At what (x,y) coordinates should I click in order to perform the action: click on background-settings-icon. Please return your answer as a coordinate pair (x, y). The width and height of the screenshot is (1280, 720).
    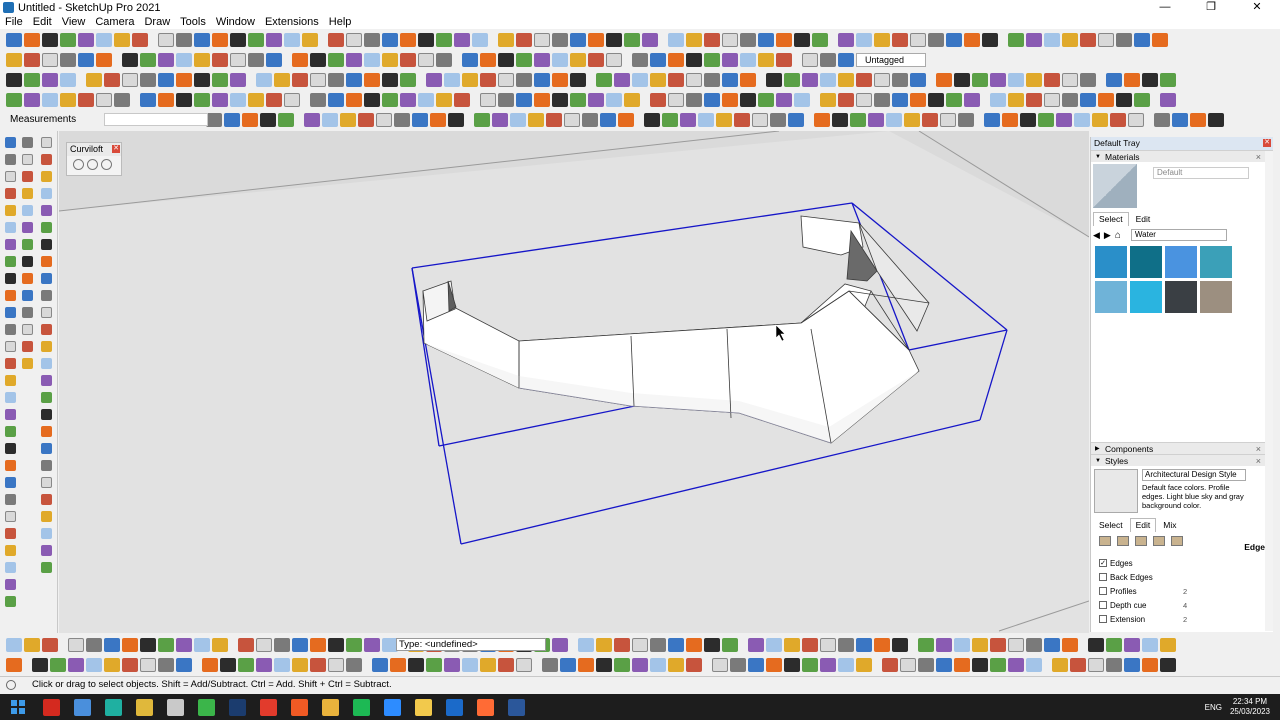
    Looking at the image, I should click on (1141, 541).